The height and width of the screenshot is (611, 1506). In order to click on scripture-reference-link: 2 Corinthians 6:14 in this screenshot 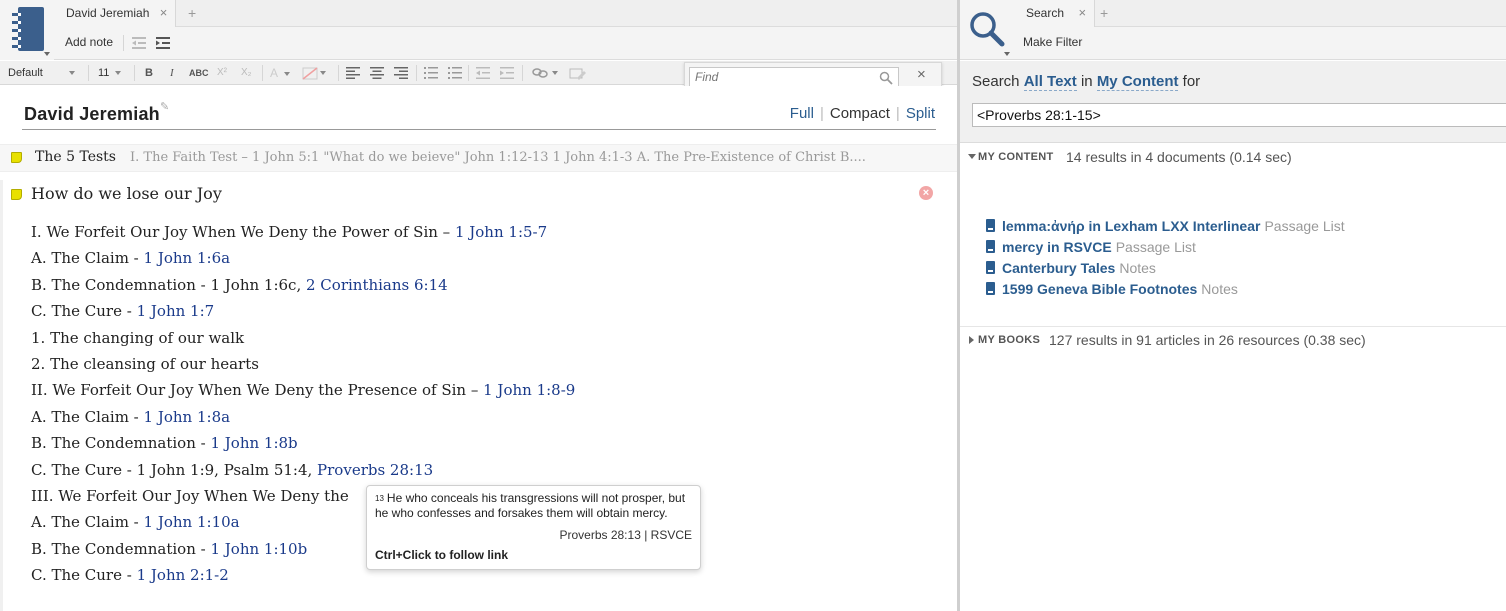, I will do `click(377, 285)`.